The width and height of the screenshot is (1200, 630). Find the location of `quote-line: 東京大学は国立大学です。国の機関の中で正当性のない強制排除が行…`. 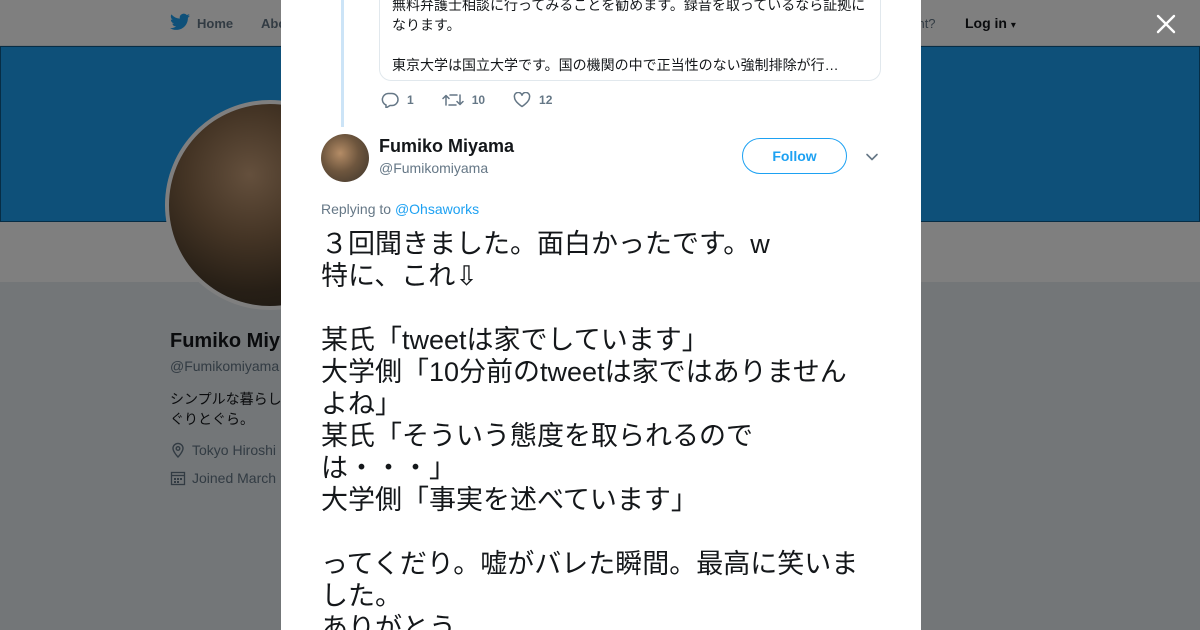

quote-line: 東京大学は国立大学です。国の機関の中で正当性のない強制排除が行… is located at coordinates (615, 65).